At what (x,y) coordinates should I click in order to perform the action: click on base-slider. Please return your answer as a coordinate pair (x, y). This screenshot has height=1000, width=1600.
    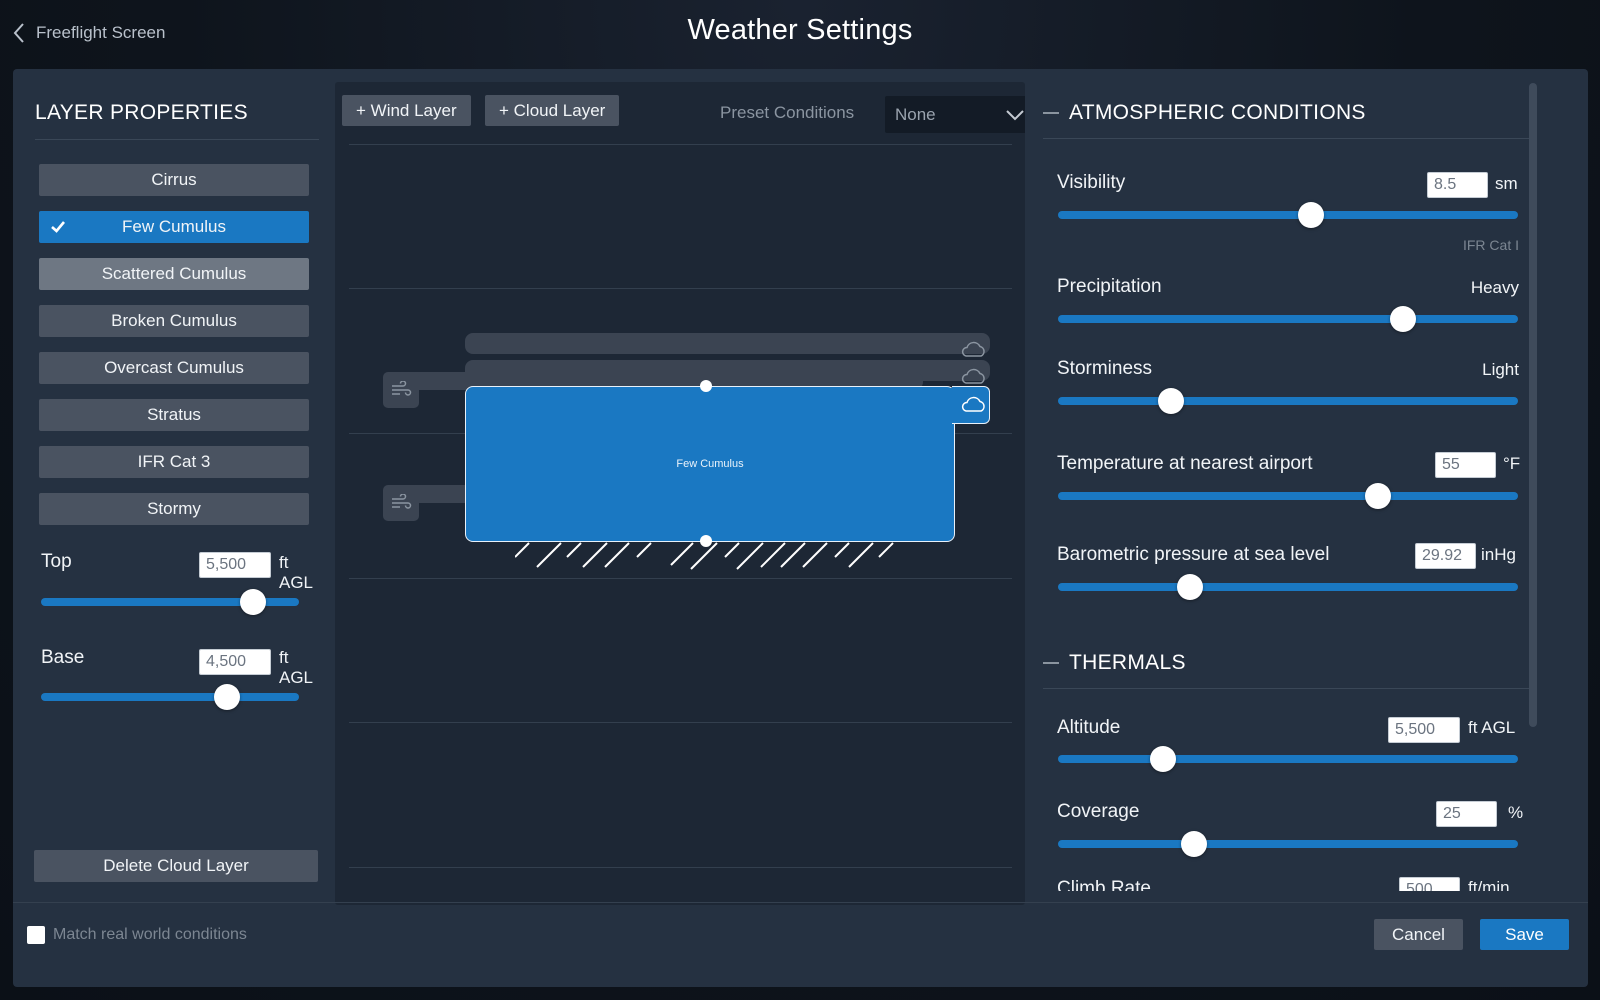
    Looking at the image, I should click on (170, 697).